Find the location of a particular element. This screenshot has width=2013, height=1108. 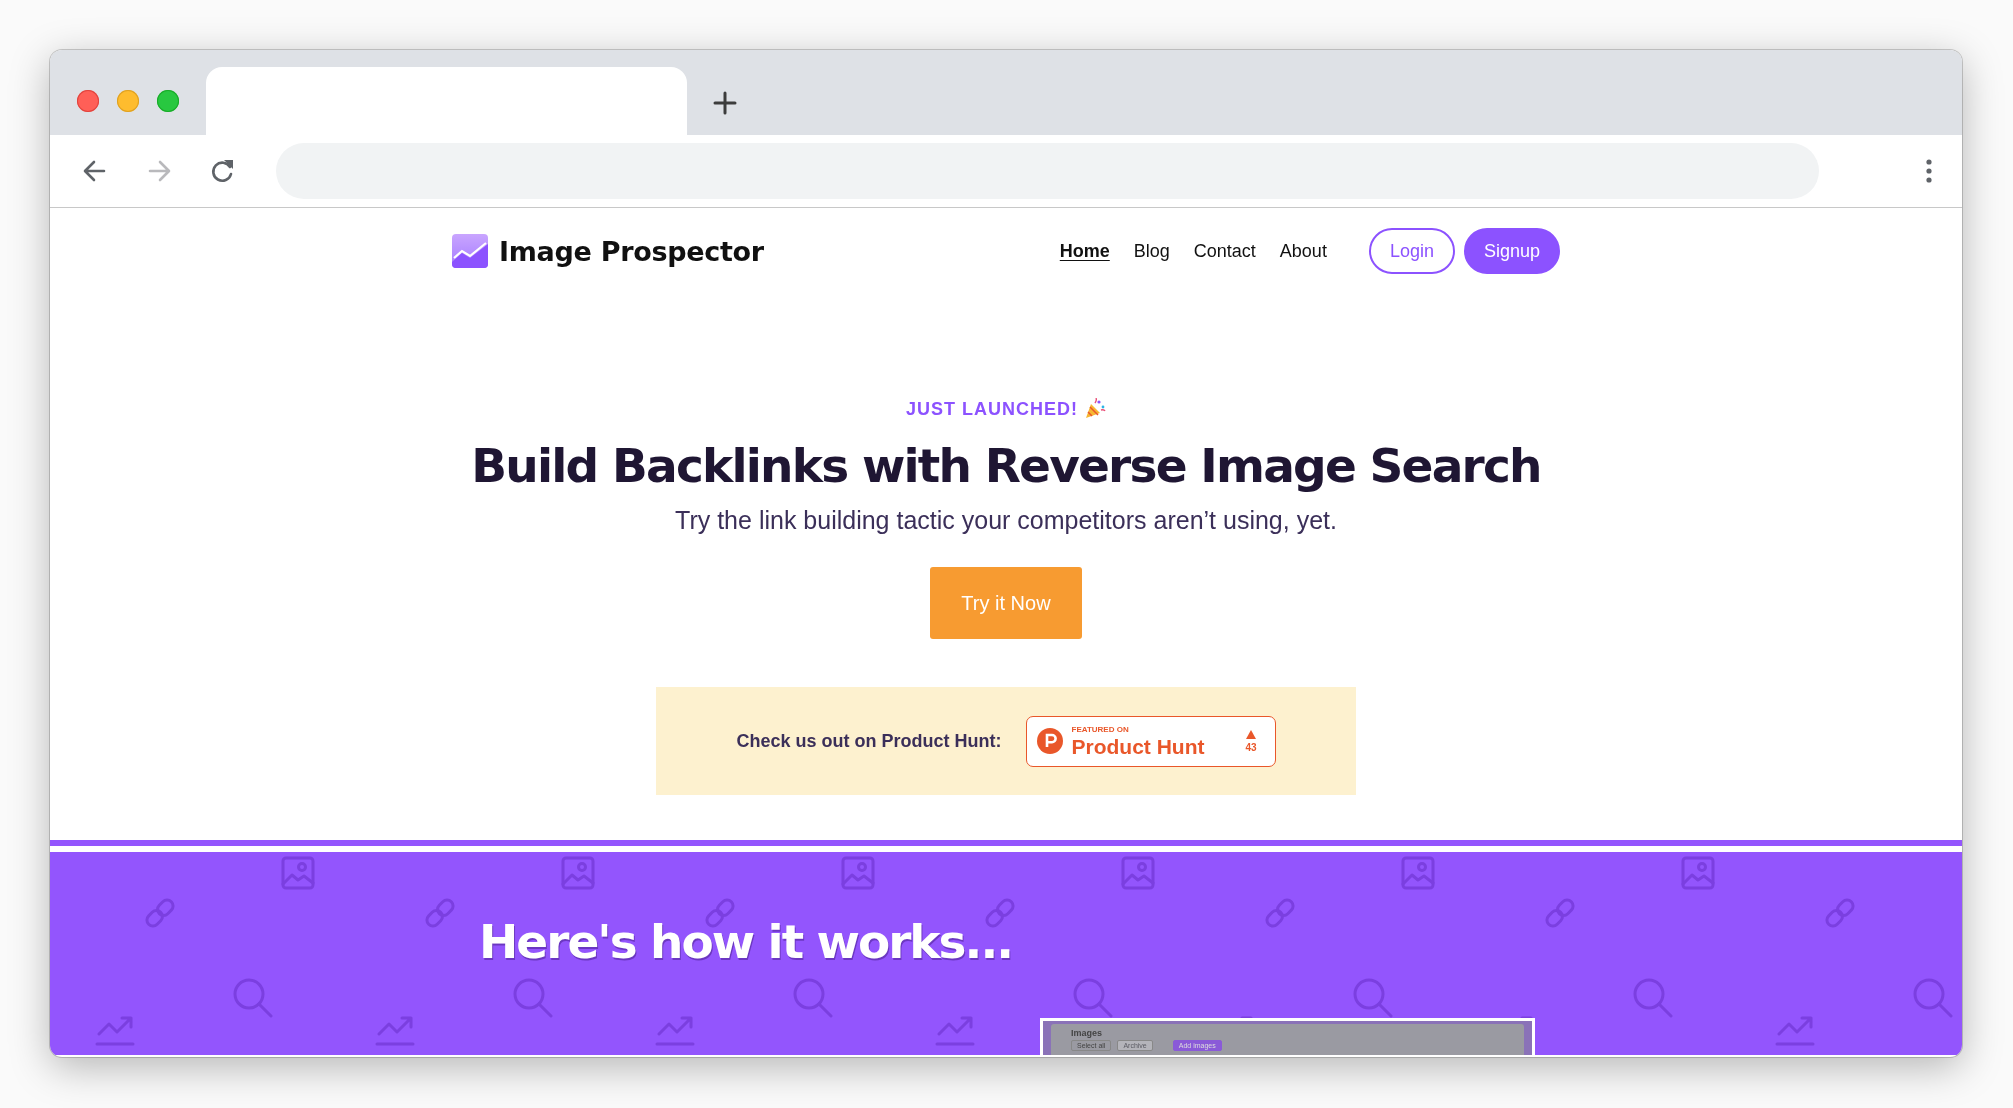

signup-button: Signup is located at coordinates (1511, 251).